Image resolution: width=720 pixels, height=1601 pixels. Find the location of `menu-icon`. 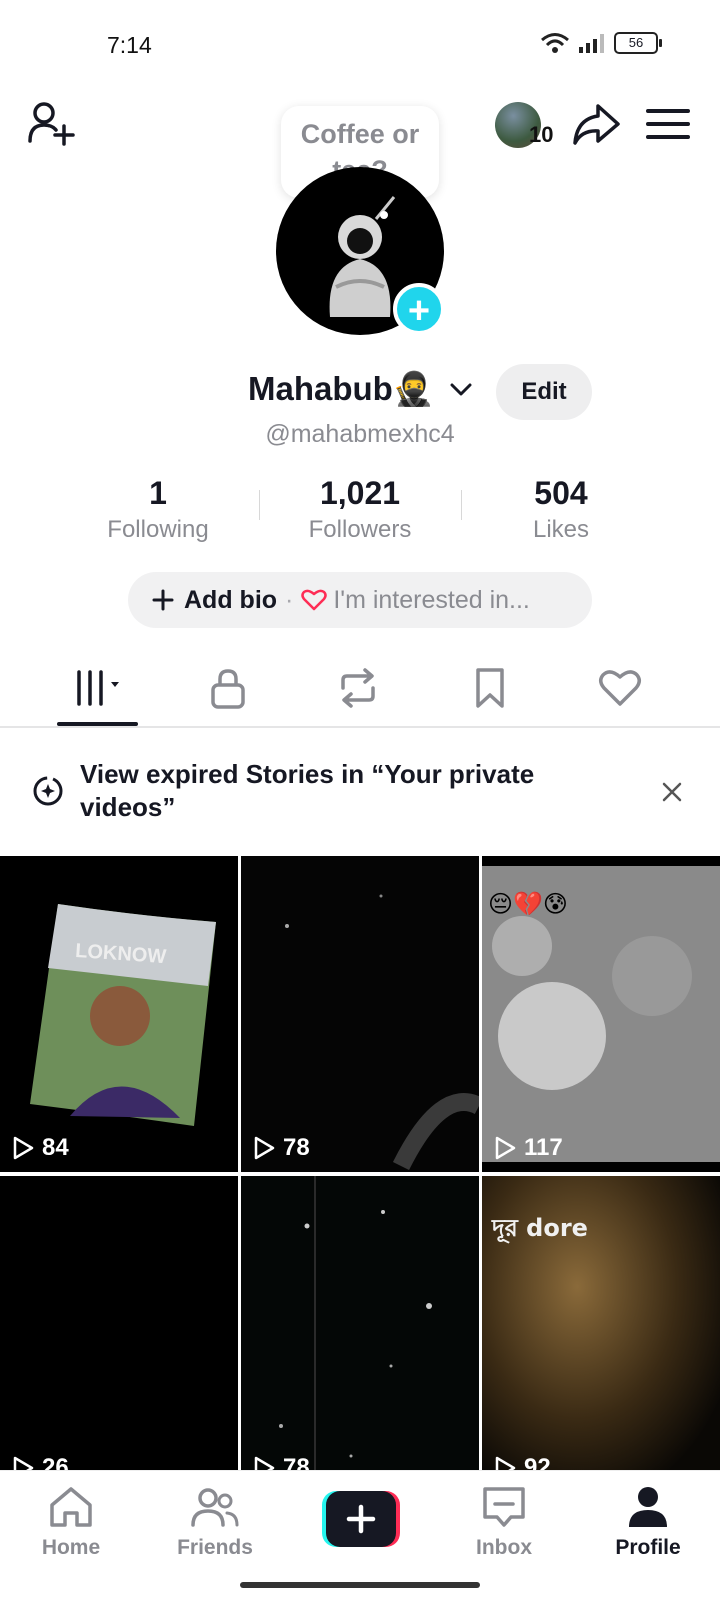

menu-icon is located at coordinates (668, 124).